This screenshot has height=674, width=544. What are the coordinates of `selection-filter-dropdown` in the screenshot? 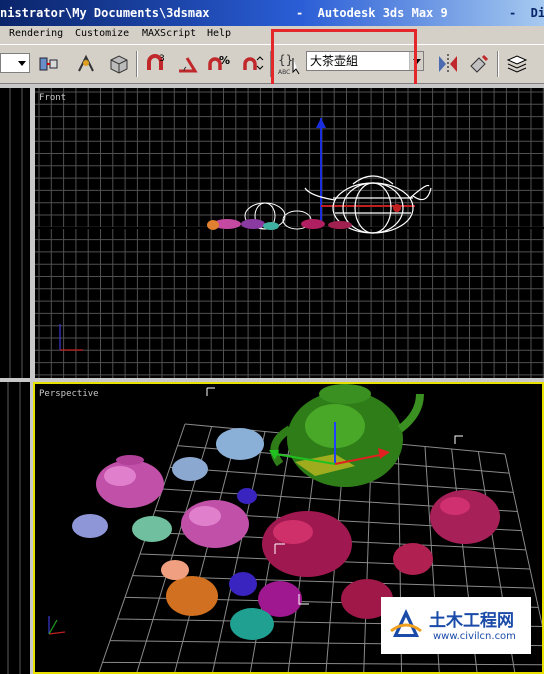 It's located at (15, 63).